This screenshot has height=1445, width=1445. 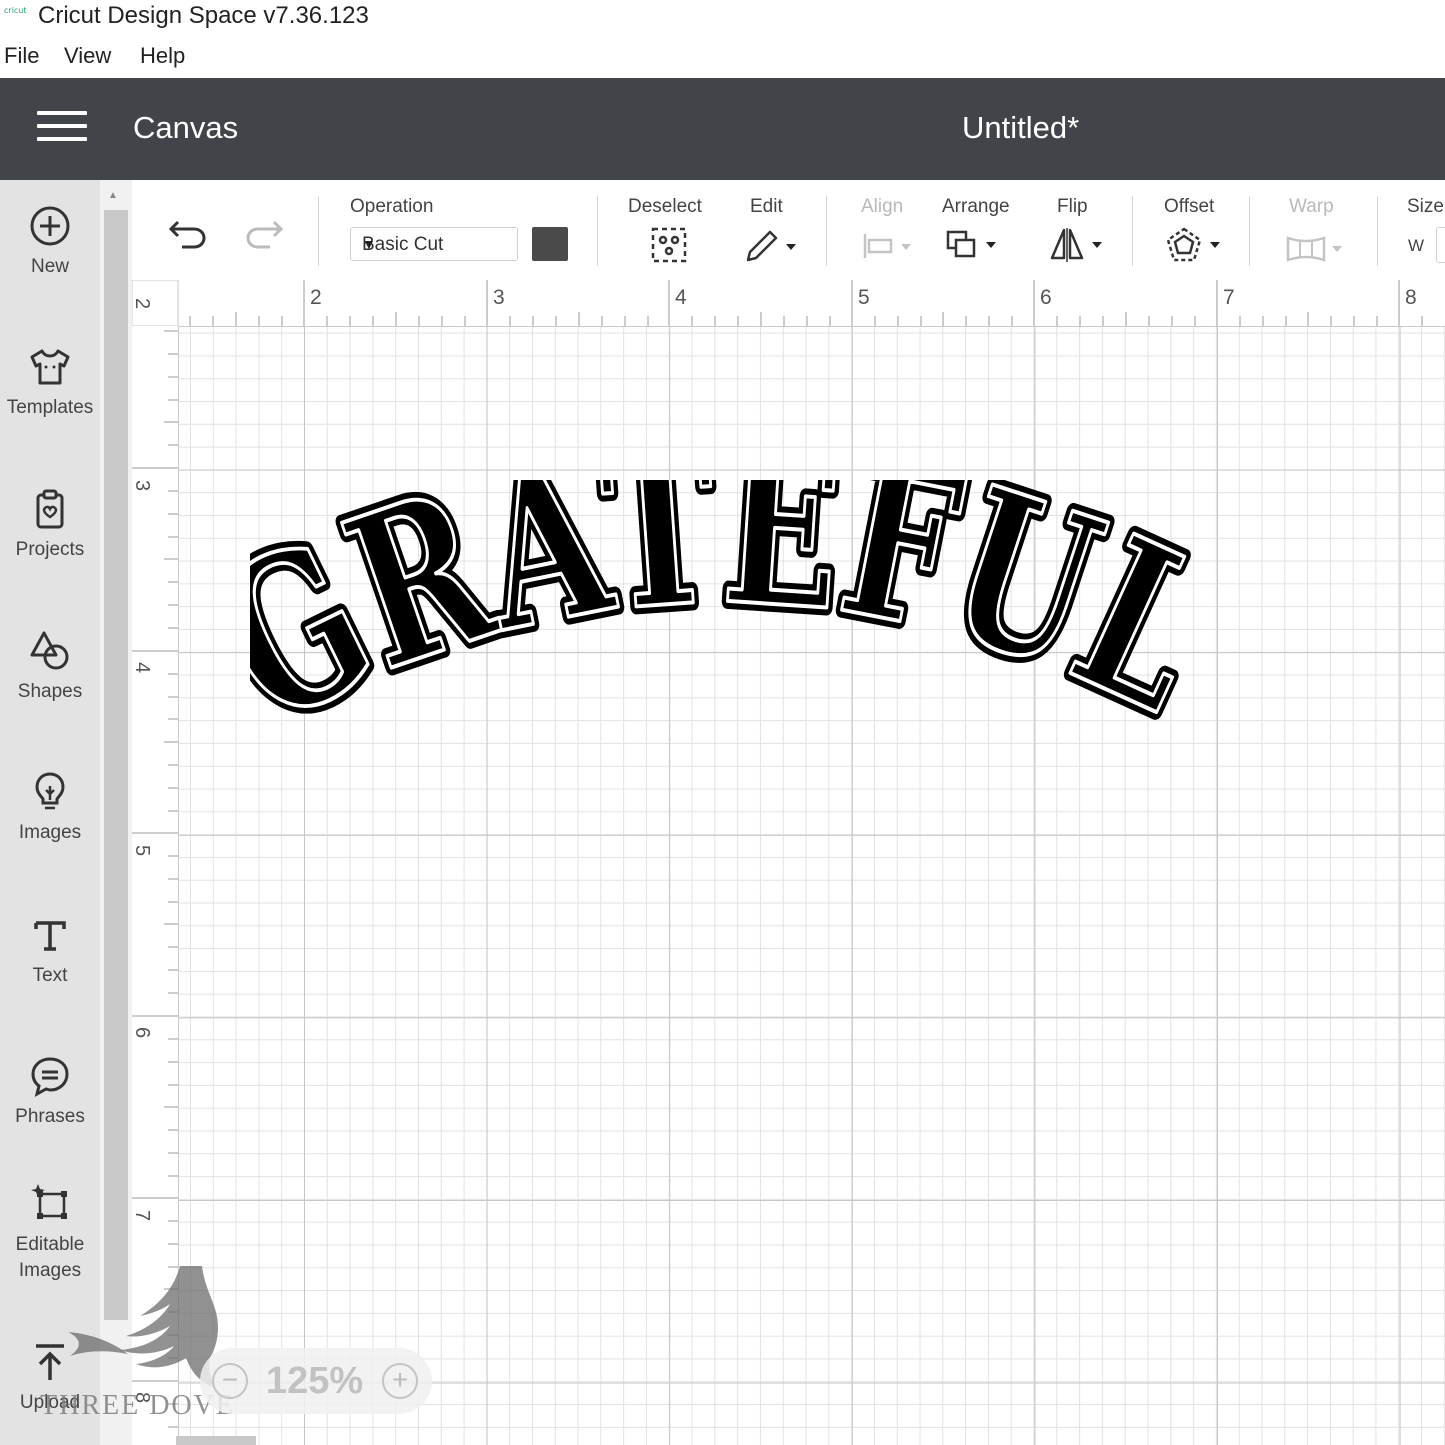 What do you see at coordinates (1072, 206) in the screenshot?
I see `flip-label: Flip` at bounding box center [1072, 206].